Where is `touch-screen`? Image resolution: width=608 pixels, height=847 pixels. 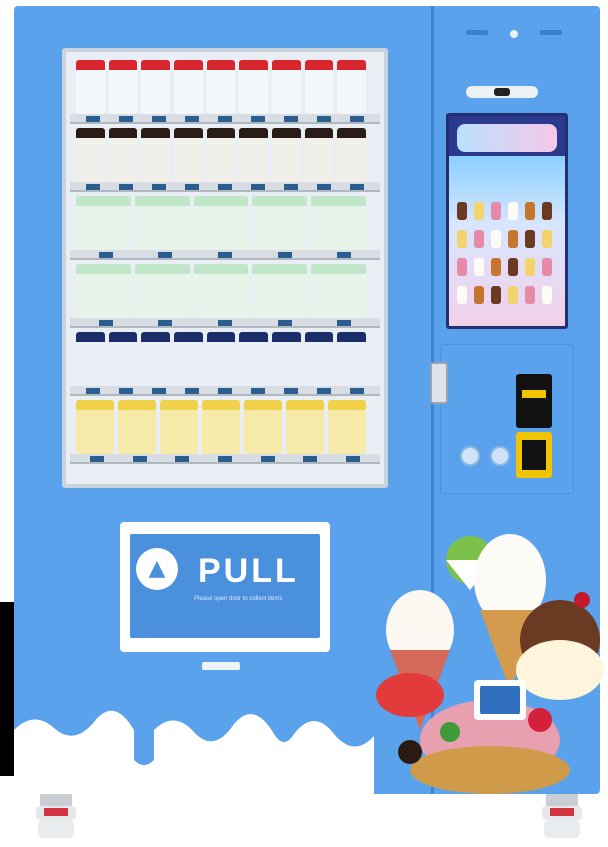 touch-screen is located at coordinates (507, 221).